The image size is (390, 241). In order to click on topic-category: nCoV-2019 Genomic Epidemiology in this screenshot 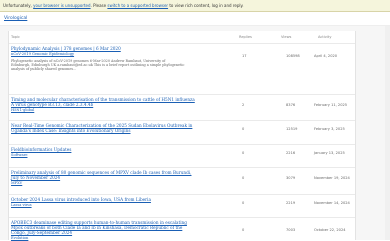, I will do `click(121, 54)`.